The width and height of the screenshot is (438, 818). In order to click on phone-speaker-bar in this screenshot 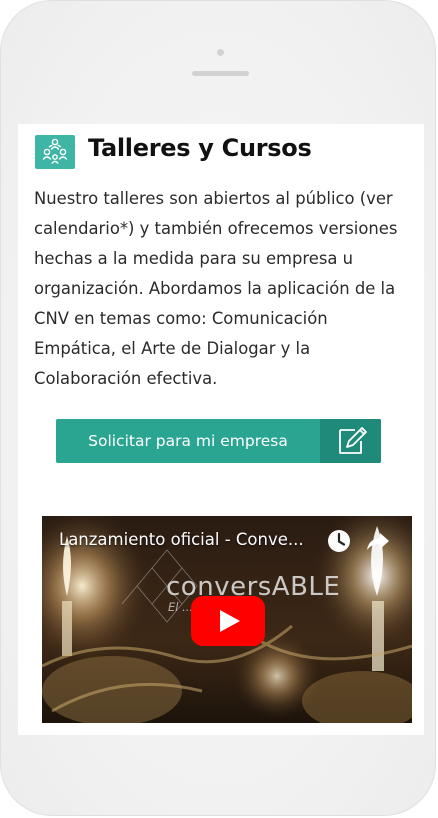, I will do `click(220, 73)`.